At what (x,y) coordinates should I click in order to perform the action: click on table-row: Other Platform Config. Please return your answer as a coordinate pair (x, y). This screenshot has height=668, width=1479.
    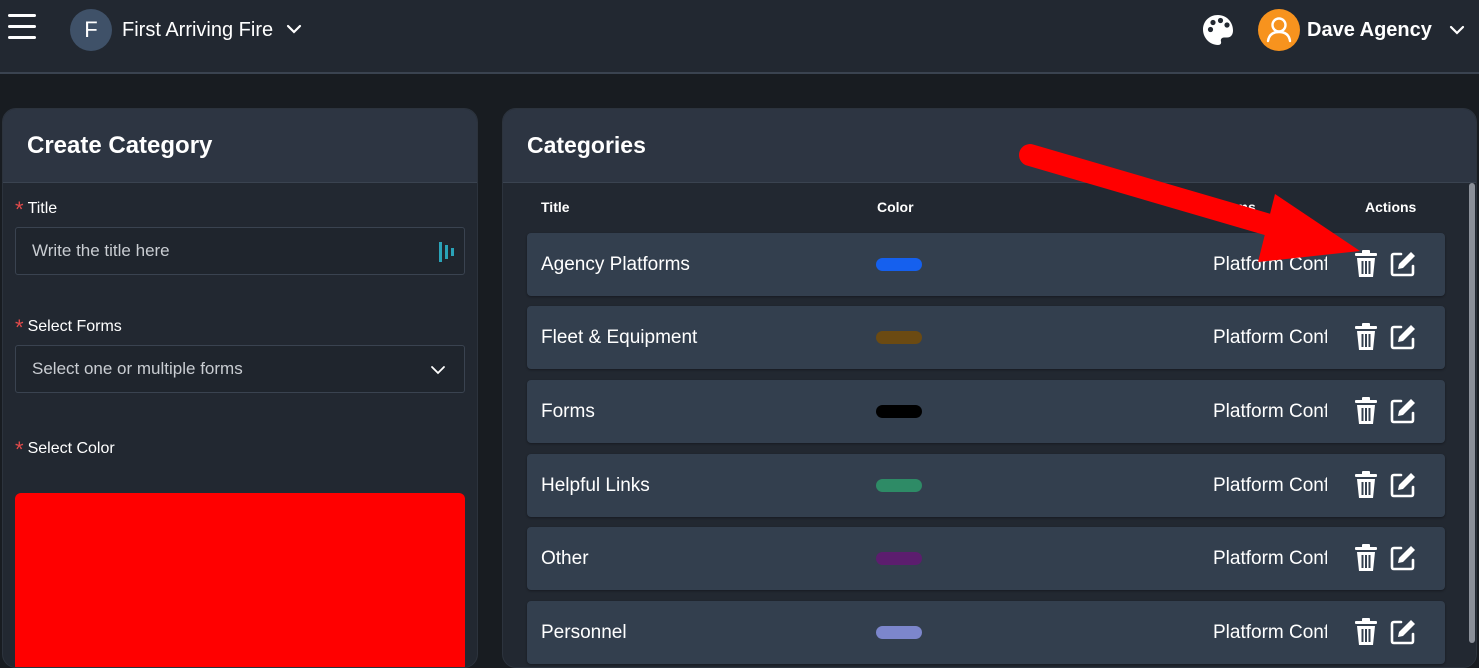
    Looking at the image, I should click on (986, 558).